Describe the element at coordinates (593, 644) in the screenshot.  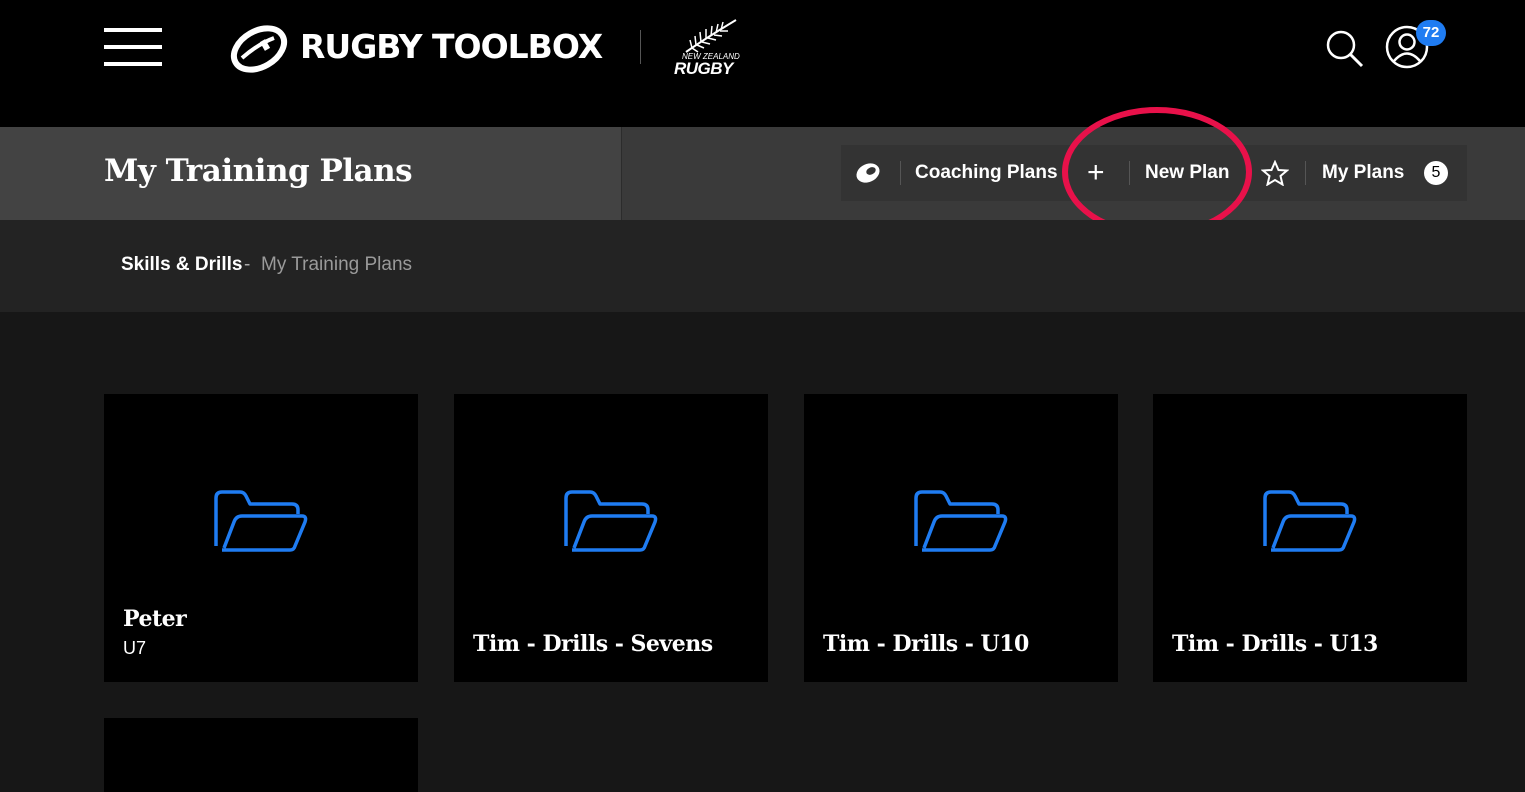
I see `plan-card-title: Tim - Drills - Sevens` at that location.